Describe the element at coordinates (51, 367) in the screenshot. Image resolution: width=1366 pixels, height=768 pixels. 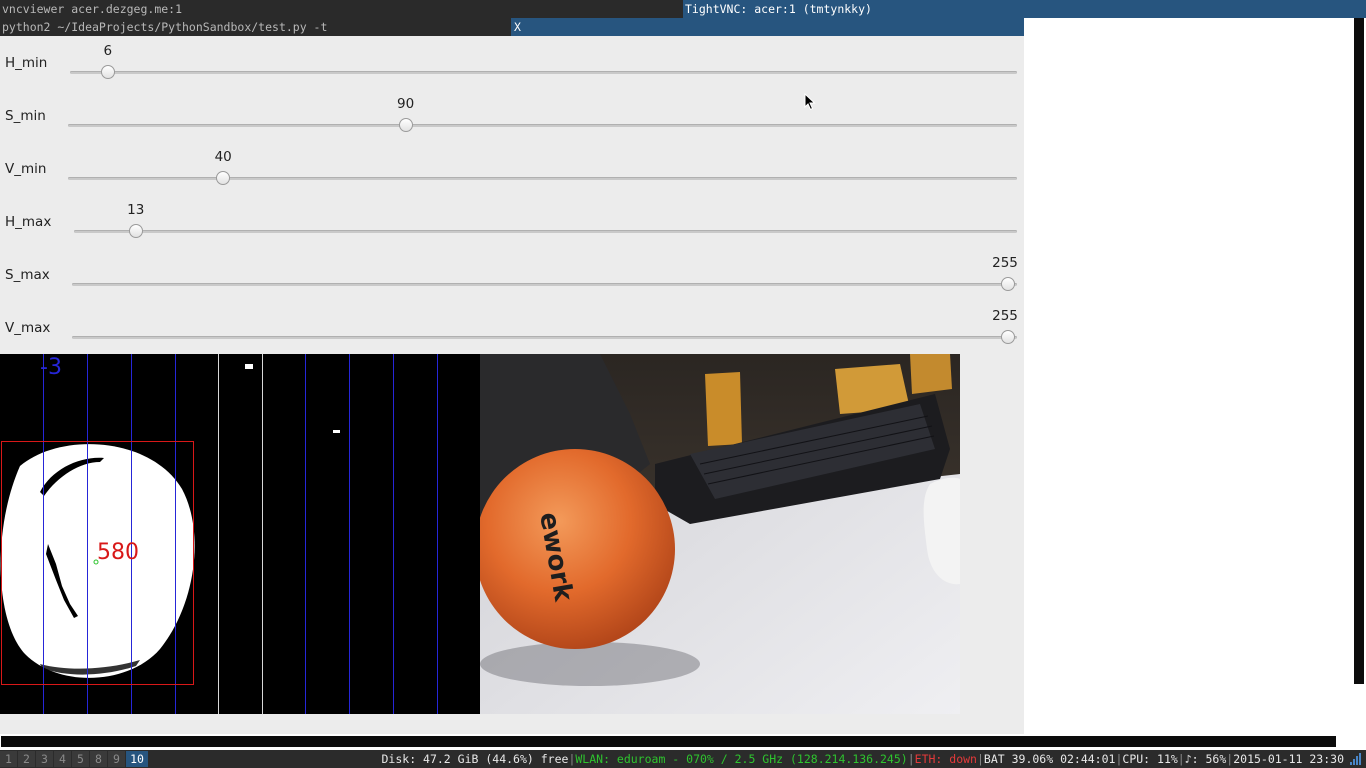
I see `offset-readout: -3` at that location.